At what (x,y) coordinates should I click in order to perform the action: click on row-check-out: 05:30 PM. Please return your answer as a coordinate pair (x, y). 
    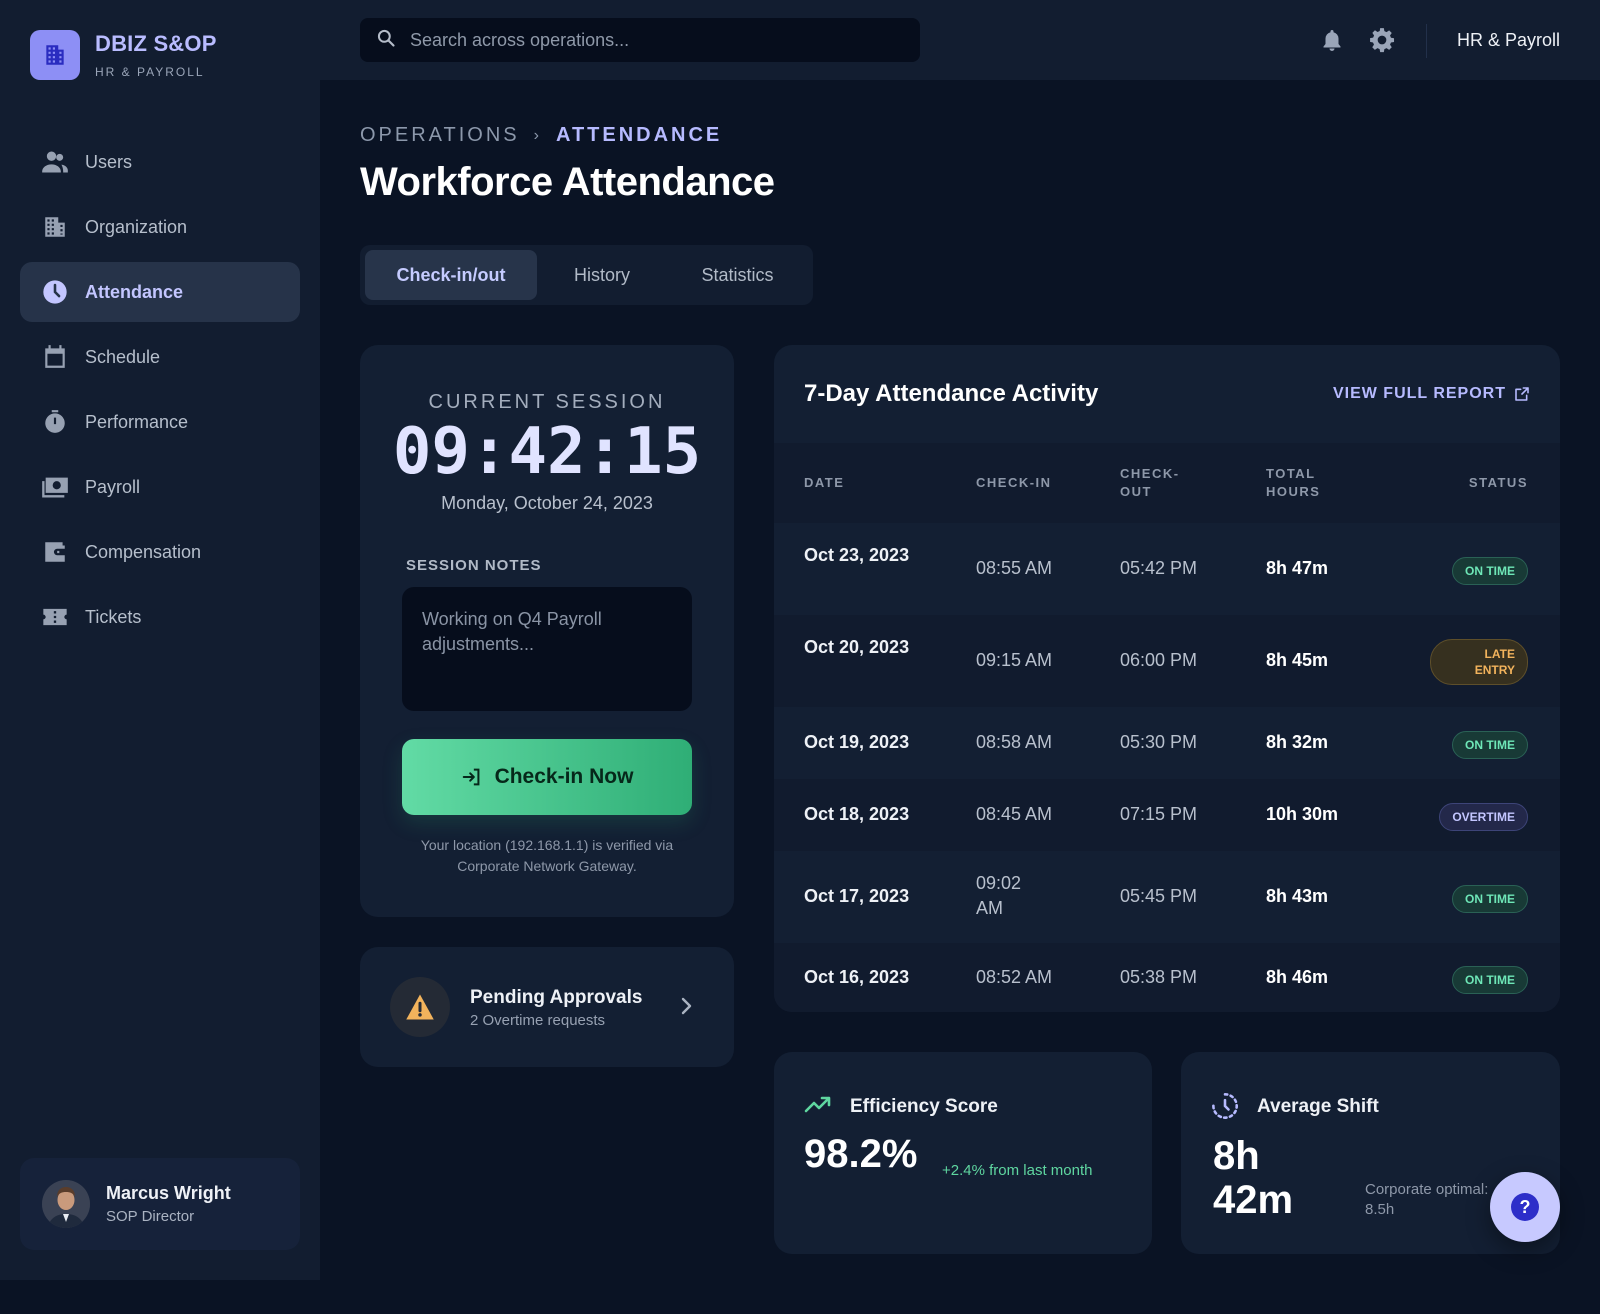
    Looking at the image, I should click on (1159, 742).